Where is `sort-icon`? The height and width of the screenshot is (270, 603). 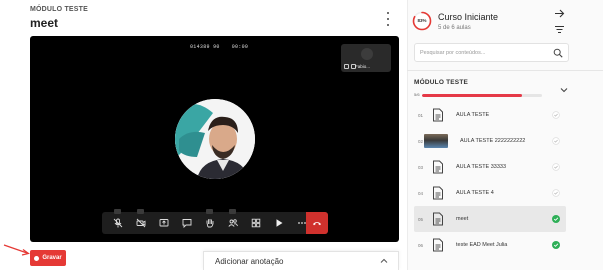 sort-icon is located at coordinates (559, 29).